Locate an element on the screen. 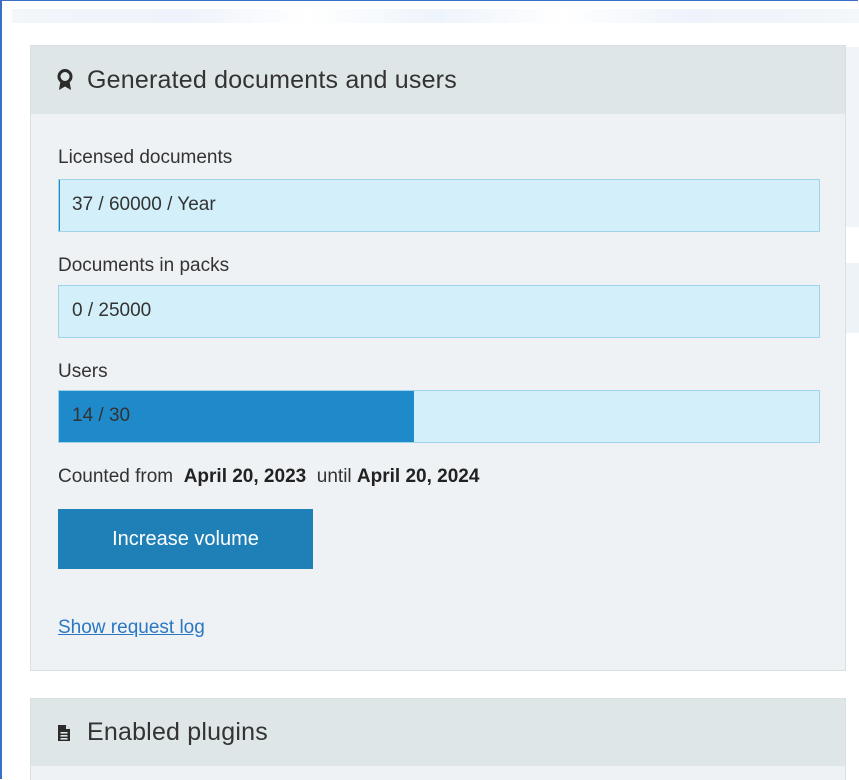 The image size is (859, 780). licensed-documents-value: 37 / 60000 / Year is located at coordinates (144, 205).